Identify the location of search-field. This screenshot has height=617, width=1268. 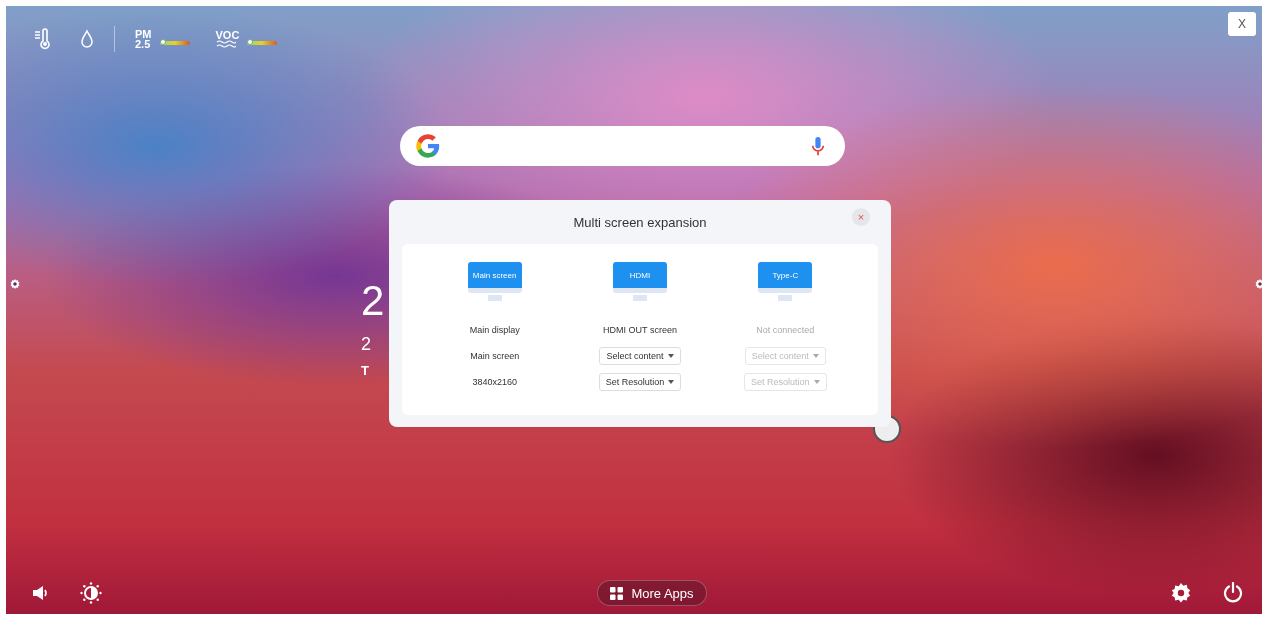
(622, 146).